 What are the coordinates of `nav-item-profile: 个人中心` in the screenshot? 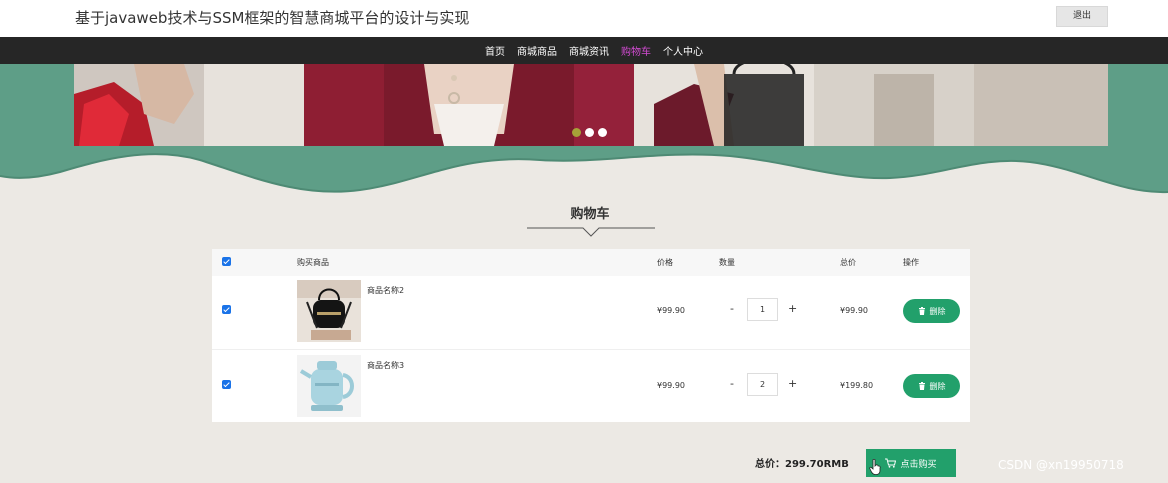 It's located at (683, 50).